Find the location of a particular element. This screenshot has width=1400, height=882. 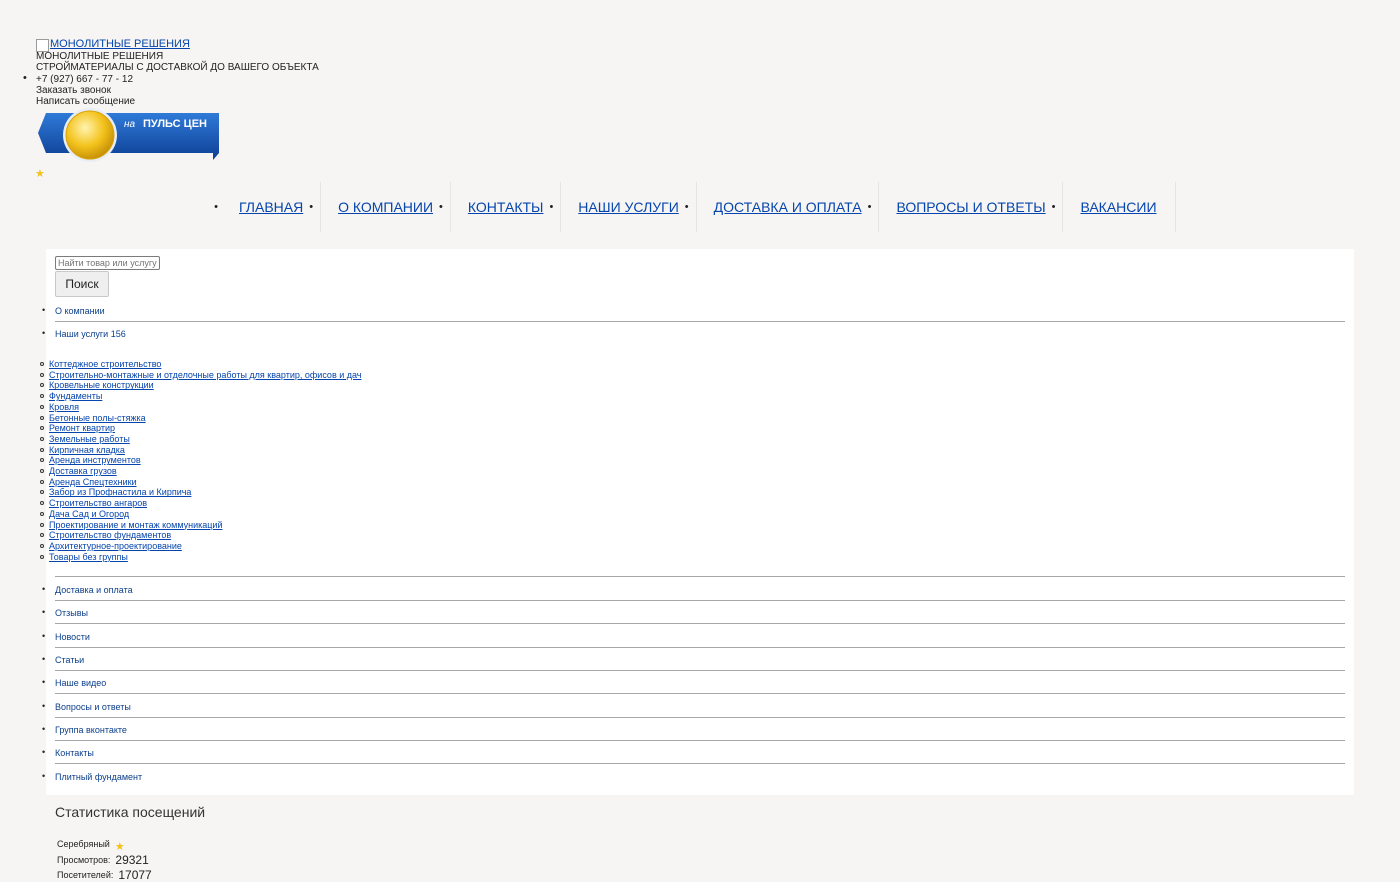

list-item: Аренда инструментов is located at coordinates (201, 460).